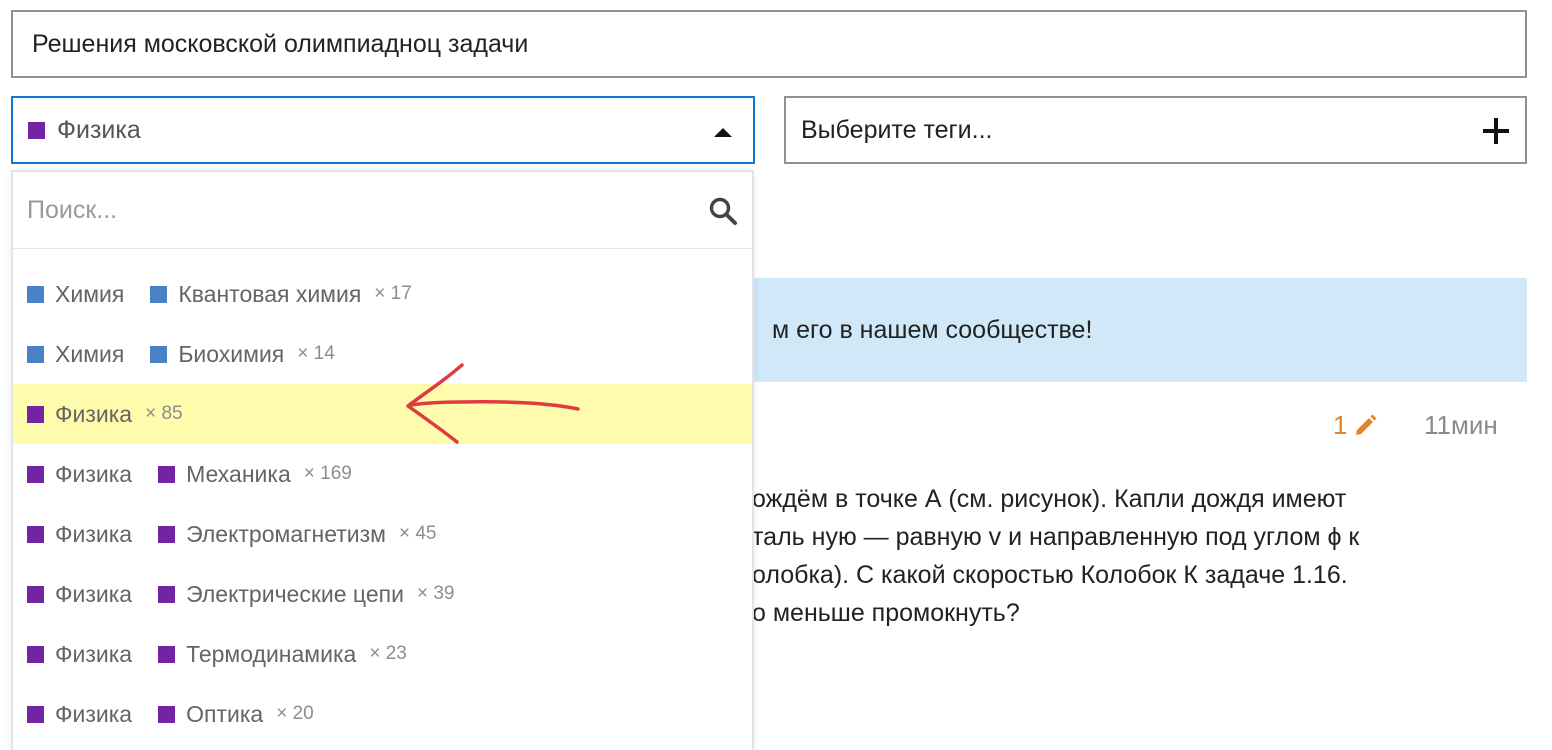 Image resolution: width=1552 pixels, height=750 pixels. Describe the element at coordinates (295, 593) in the screenshot. I see `subcategory-name: Электрические цепи` at that location.